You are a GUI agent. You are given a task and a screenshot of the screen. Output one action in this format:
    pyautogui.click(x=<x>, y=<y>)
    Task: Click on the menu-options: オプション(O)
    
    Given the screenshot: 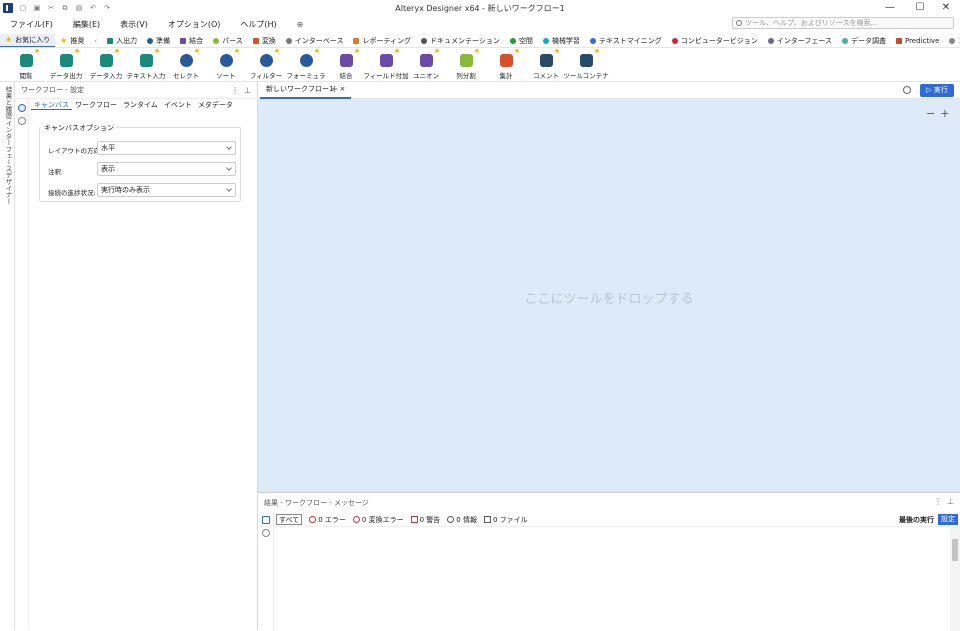 What is the action you would take?
    pyautogui.click(x=194, y=24)
    